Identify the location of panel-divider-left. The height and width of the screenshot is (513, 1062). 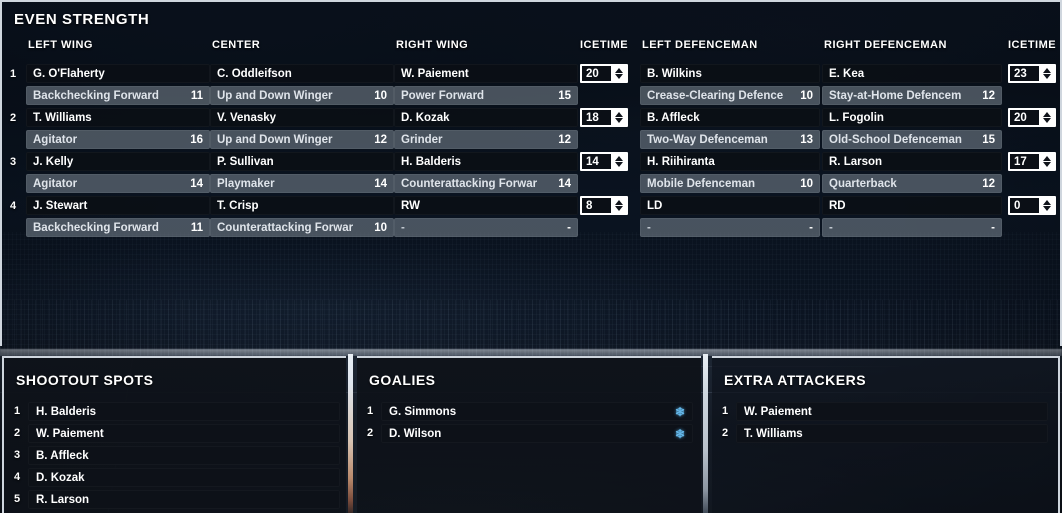
(350, 433).